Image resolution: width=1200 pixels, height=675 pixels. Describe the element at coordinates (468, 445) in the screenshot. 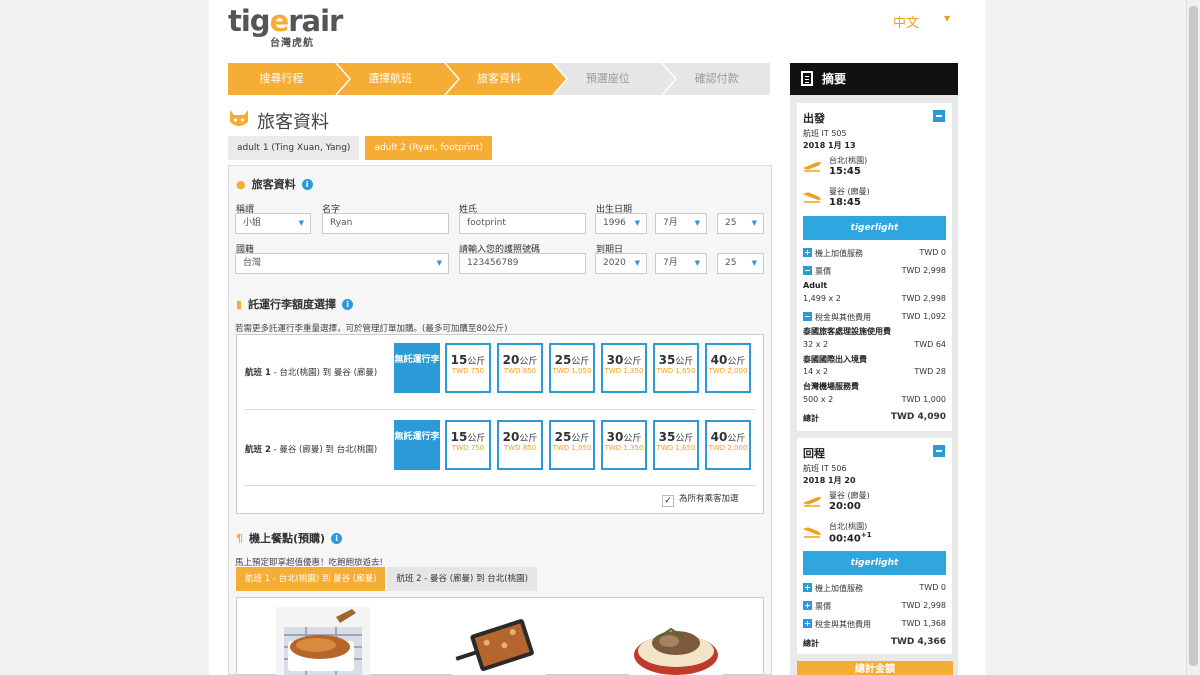

I see `baggage-option-15kg-flight-2: 15公斤 TWD 750` at that location.